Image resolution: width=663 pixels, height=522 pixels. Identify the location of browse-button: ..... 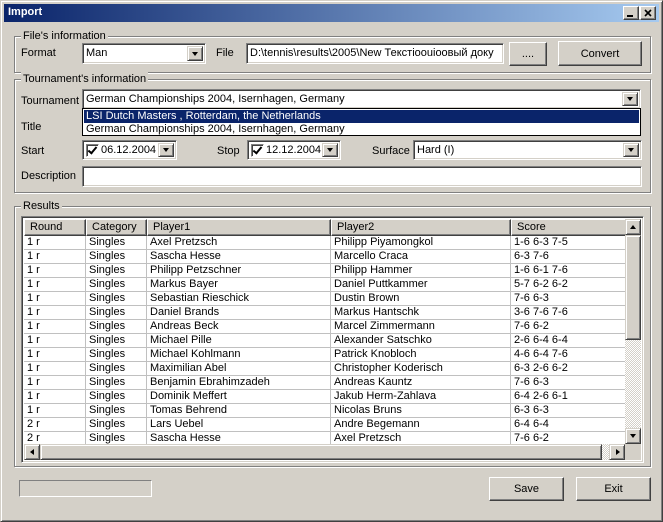
(528, 54).